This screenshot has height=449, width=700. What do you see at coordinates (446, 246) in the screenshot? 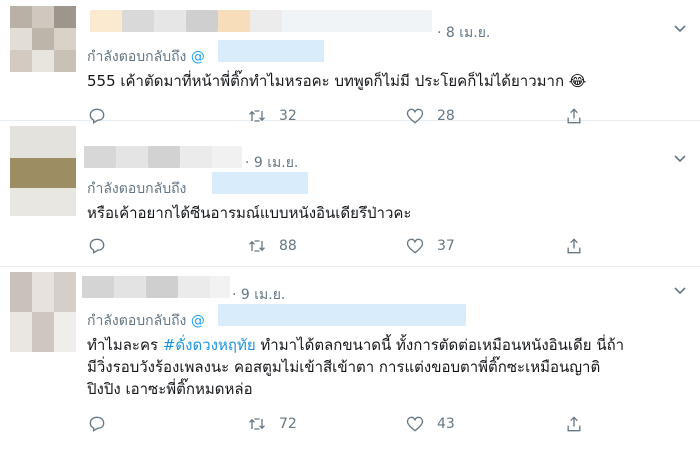
I see `like-count: 37` at bounding box center [446, 246].